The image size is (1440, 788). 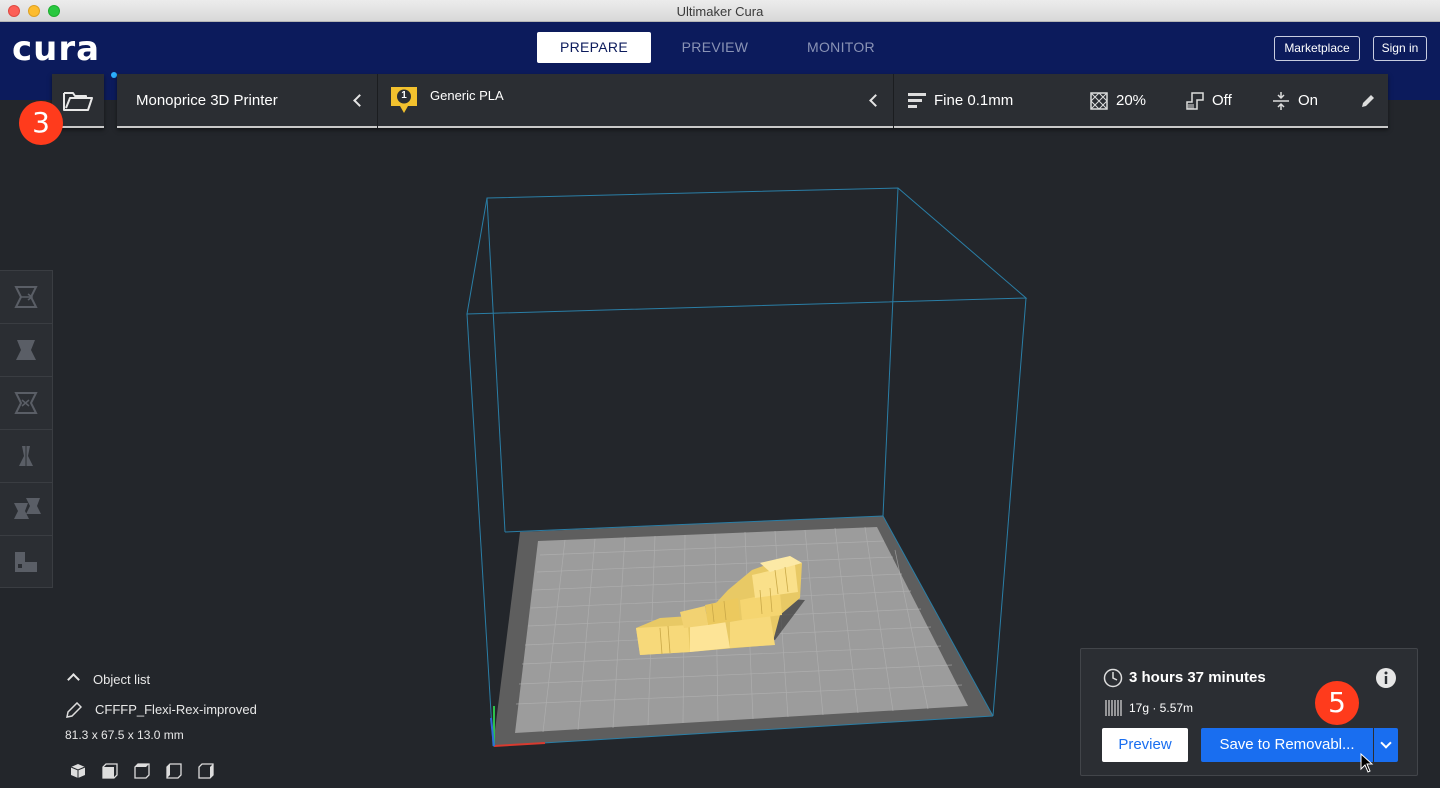 I want to click on rotate-icon, so click(x=26, y=403).